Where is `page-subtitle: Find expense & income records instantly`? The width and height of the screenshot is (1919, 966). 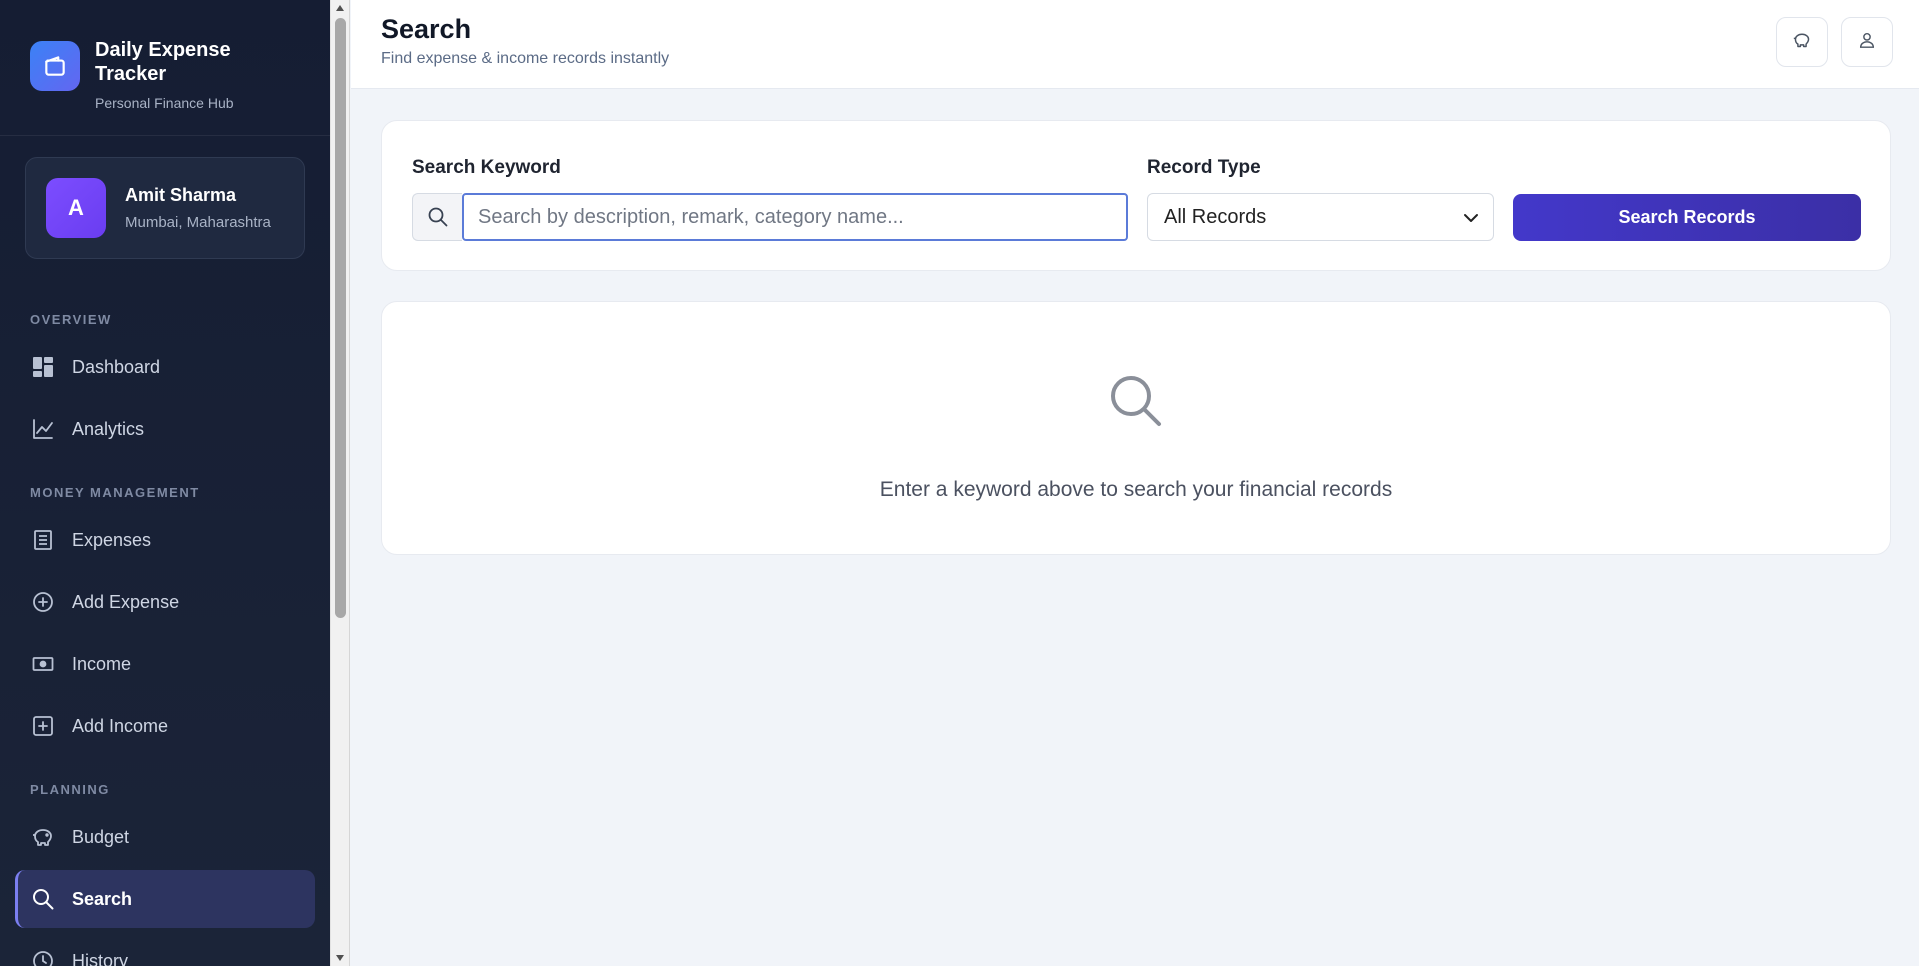
page-subtitle: Find expense & income records instantly is located at coordinates (525, 58).